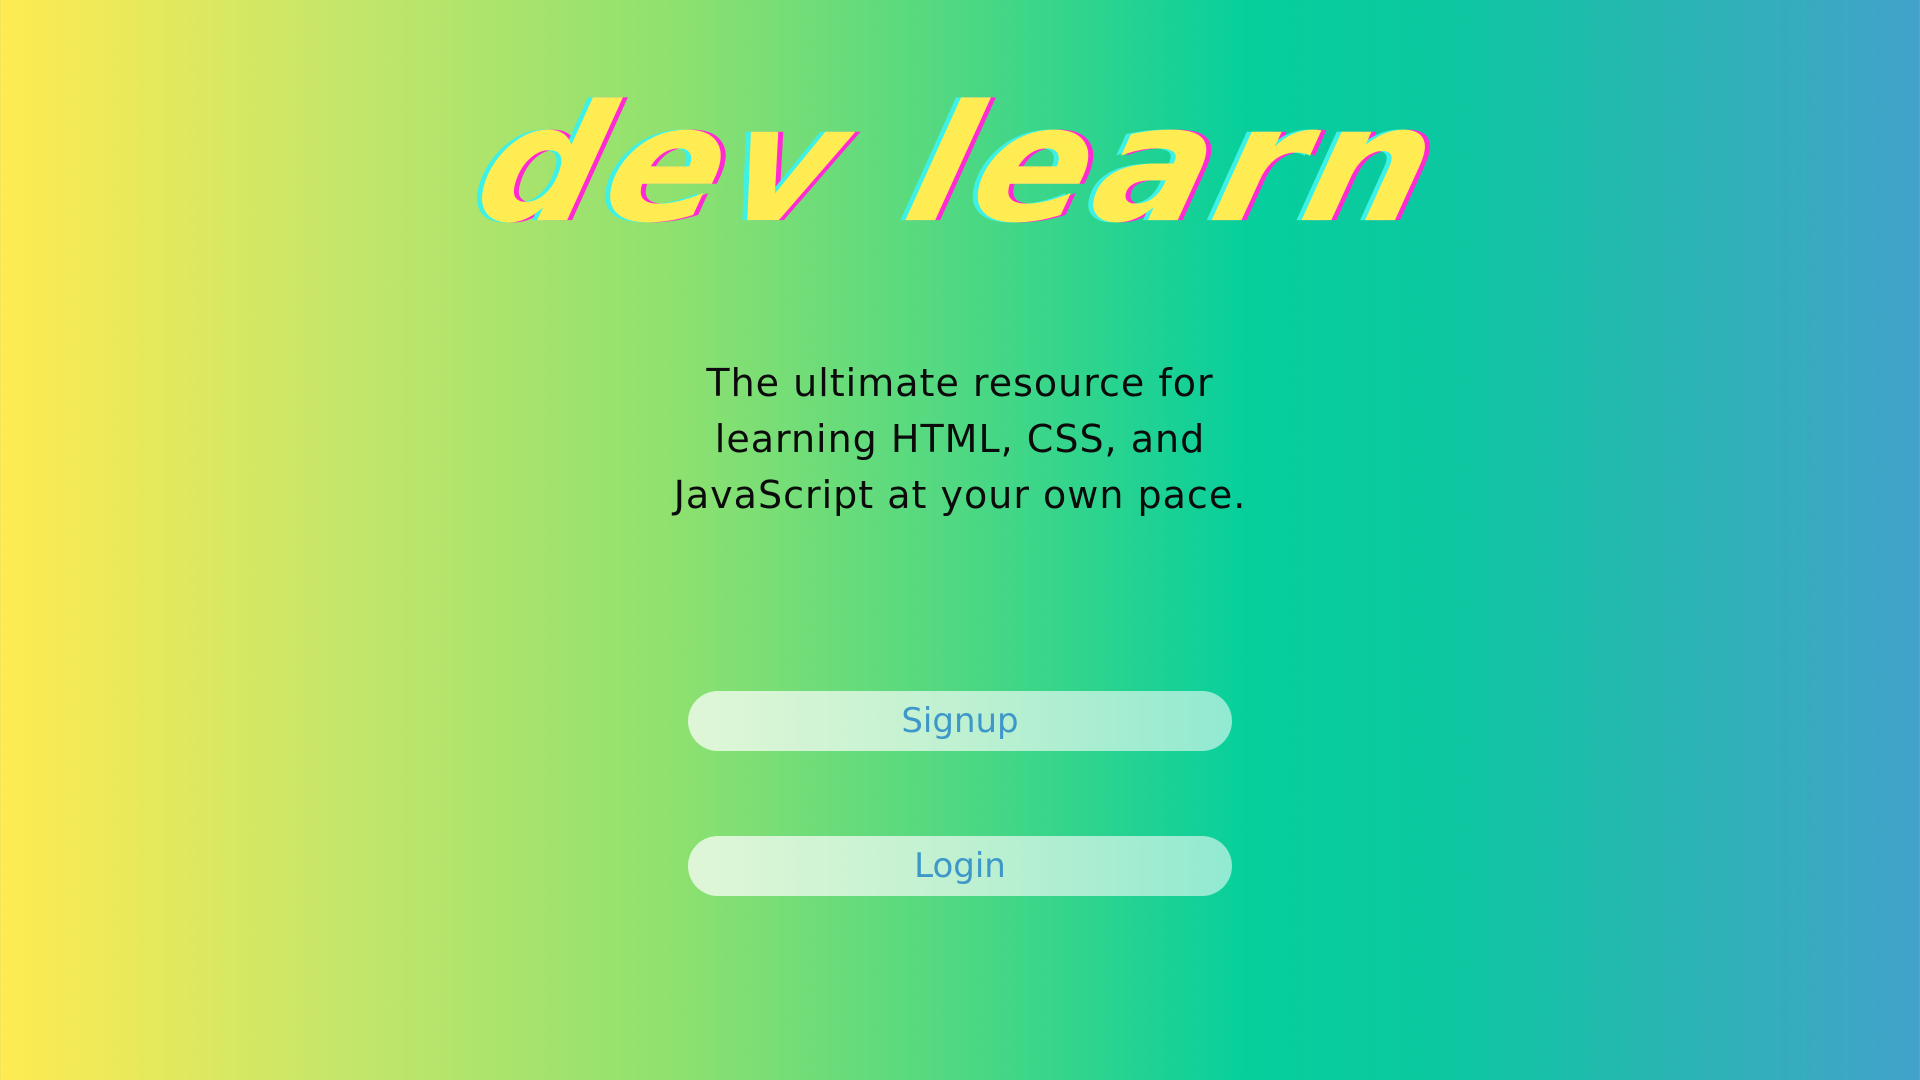 This screenshot has width=1920, height=1080. What do you see at coordinates (960, 721) in the screenshot?
I see `signup-button: Signup` at bounding box center [960, 721].